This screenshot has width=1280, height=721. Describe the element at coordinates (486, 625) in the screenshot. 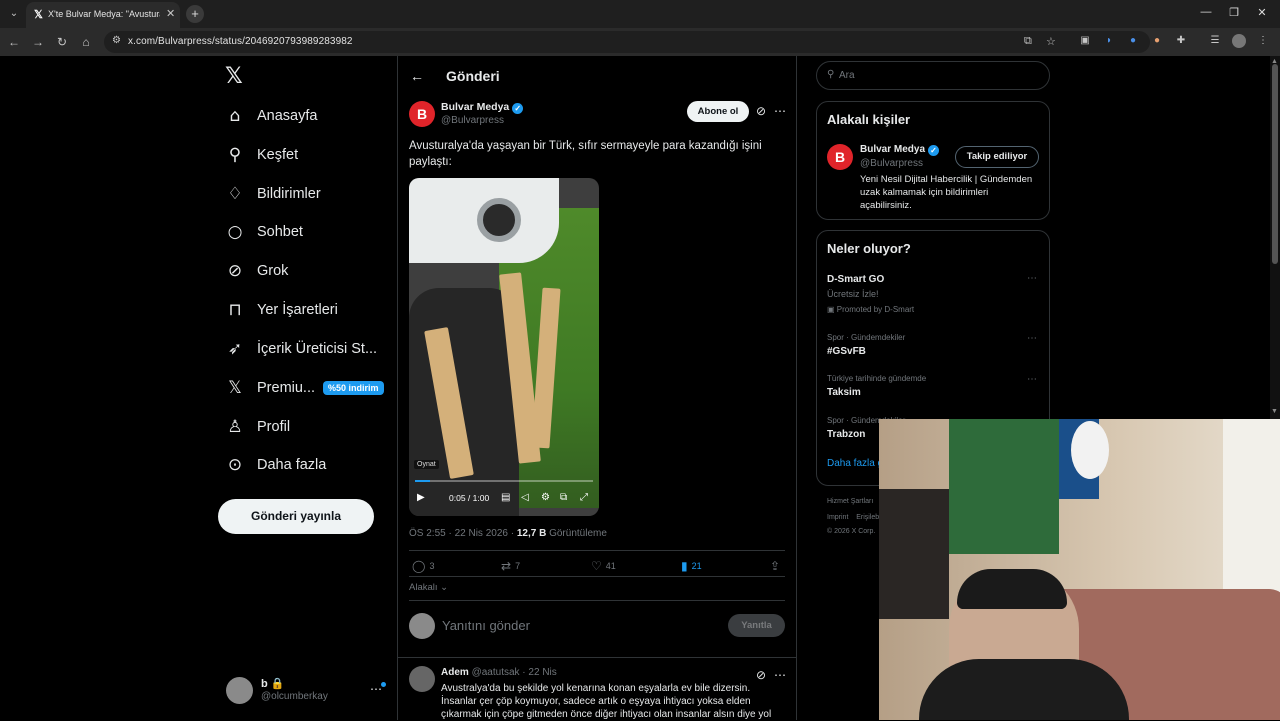

I see `reply-input: Yanıtını gönder` at that location.